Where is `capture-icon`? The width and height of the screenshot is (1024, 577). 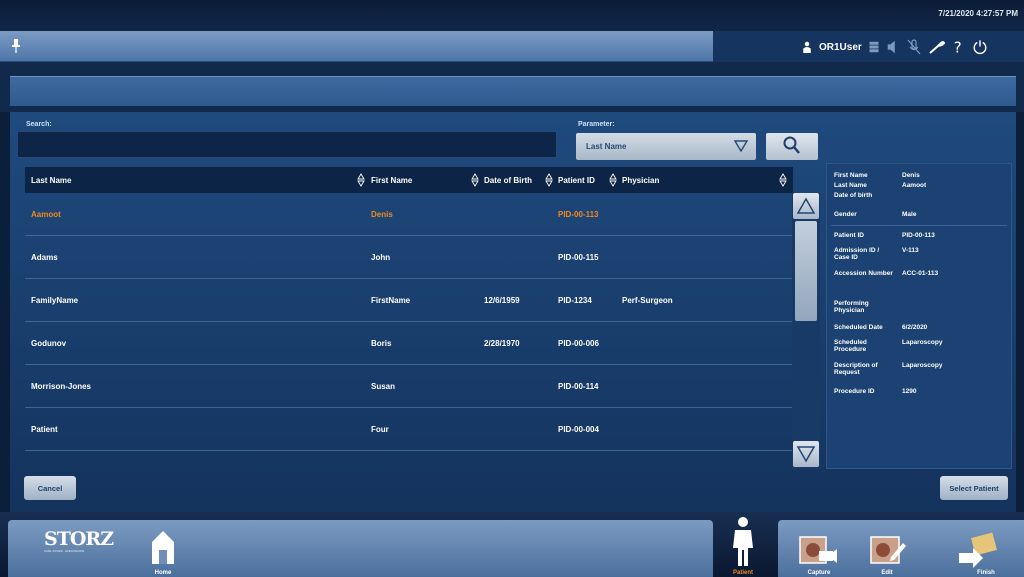
capture-icon is located at coordinates (817, 551).